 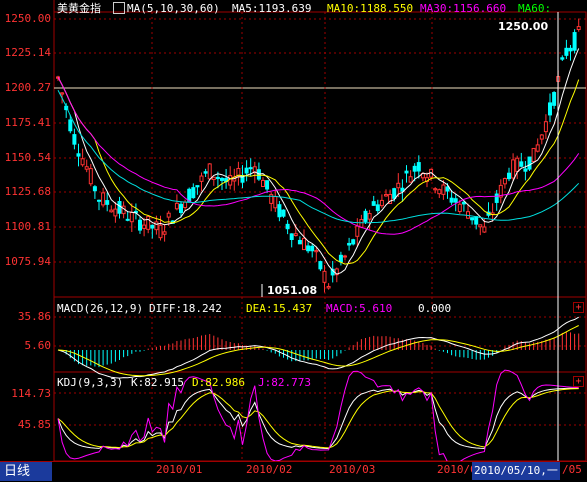 What do you see at coordinates (272, 8) in the screenshot?
I see `ma5-value: MA5:1193.639` at bounding box center [272, 8].